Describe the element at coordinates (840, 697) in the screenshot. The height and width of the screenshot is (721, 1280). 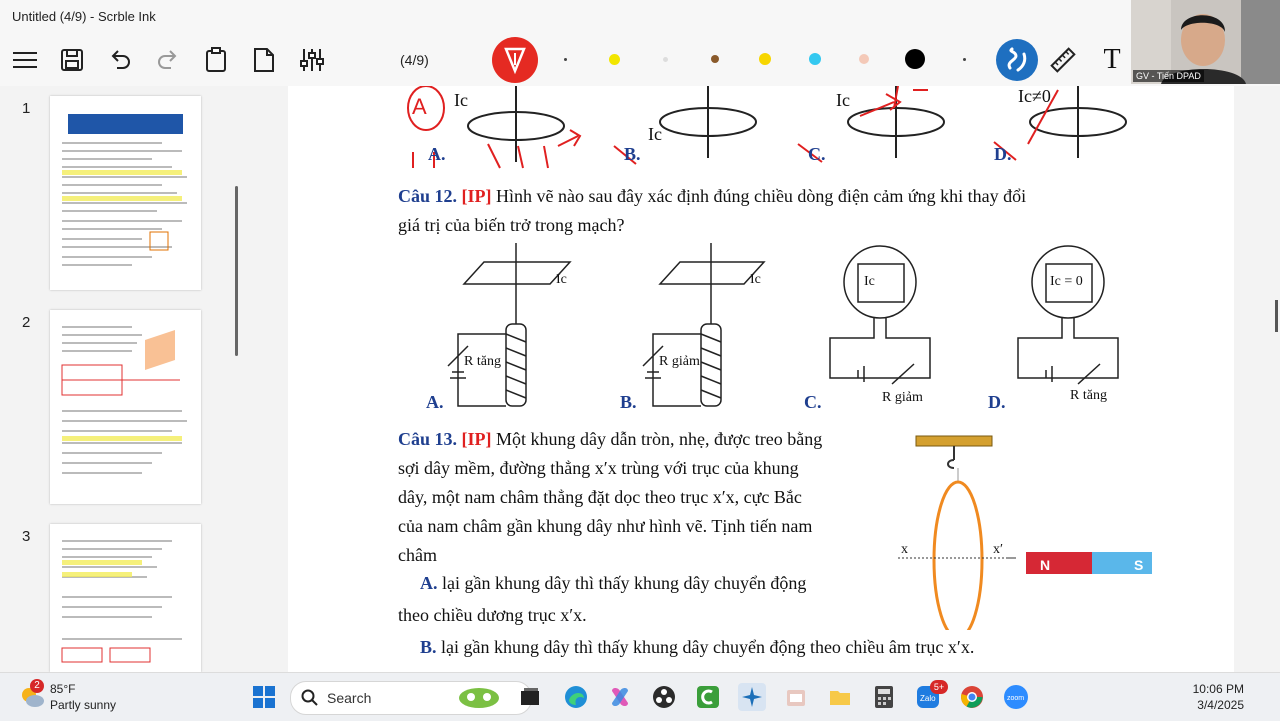
I see `file-explorer-icon` at that location.